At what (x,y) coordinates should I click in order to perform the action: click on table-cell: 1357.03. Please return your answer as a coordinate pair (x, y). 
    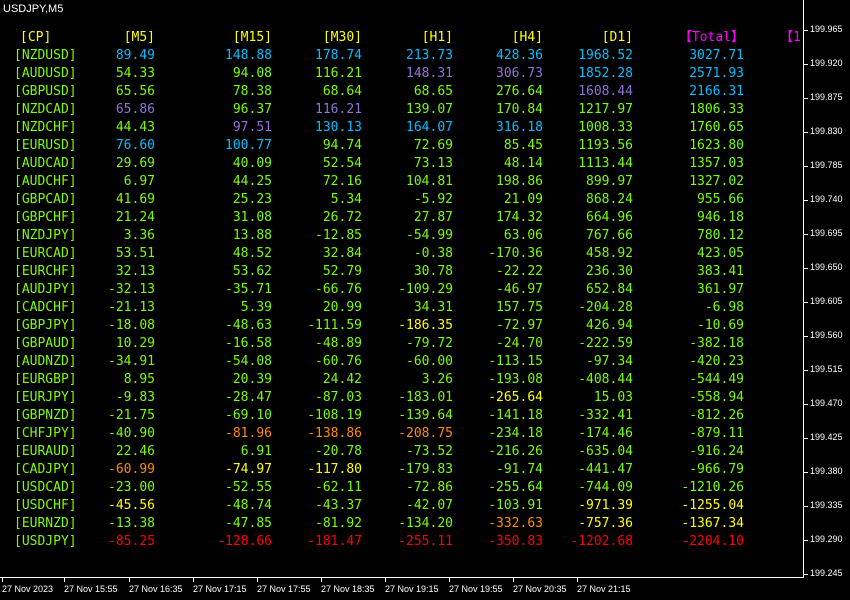
    Looking at the image, I should click on (716, 163).